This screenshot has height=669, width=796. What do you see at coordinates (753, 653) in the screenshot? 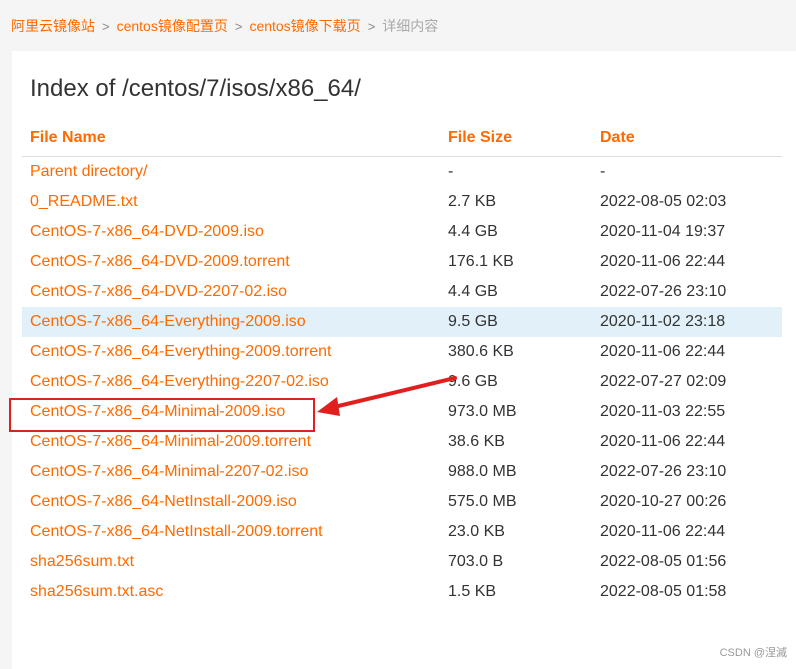
I see `watermark: CSDN @涅滅` at bounding box center [753, 653].